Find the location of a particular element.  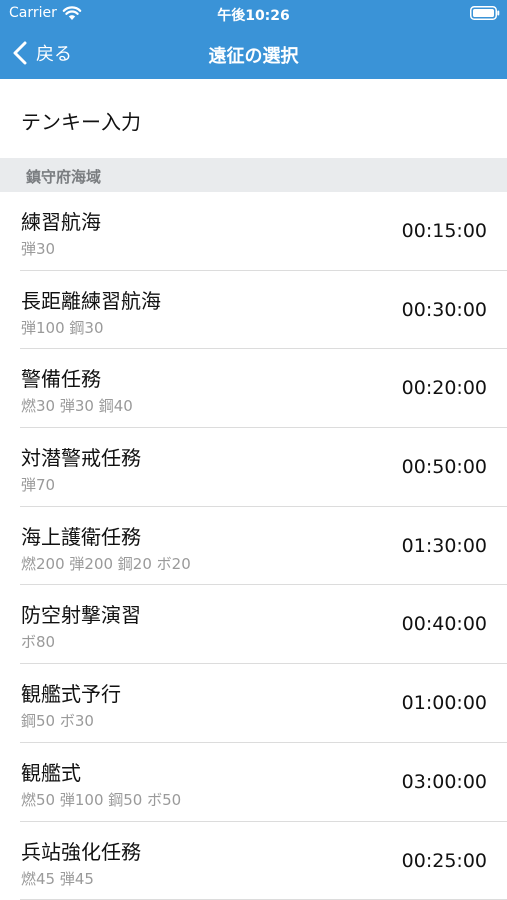

mission-duration: 00:20:00 is located at coordinates (444, 388).